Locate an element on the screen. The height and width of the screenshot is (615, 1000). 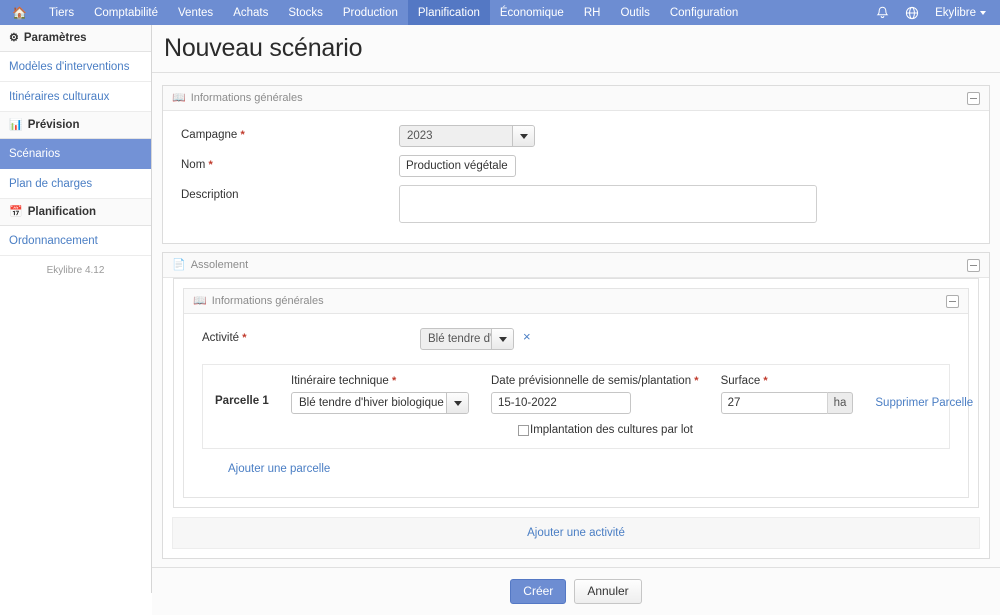
gear-icon: ⚙ is located at coordinates (14, 37).